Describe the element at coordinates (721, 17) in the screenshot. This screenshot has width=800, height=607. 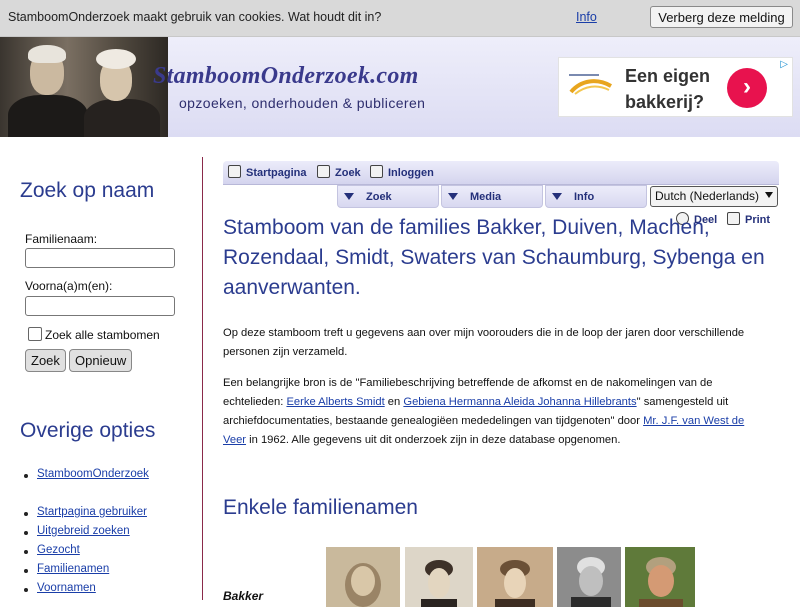
I see `hide-cookie-button: Verberg deze melding` at that location.